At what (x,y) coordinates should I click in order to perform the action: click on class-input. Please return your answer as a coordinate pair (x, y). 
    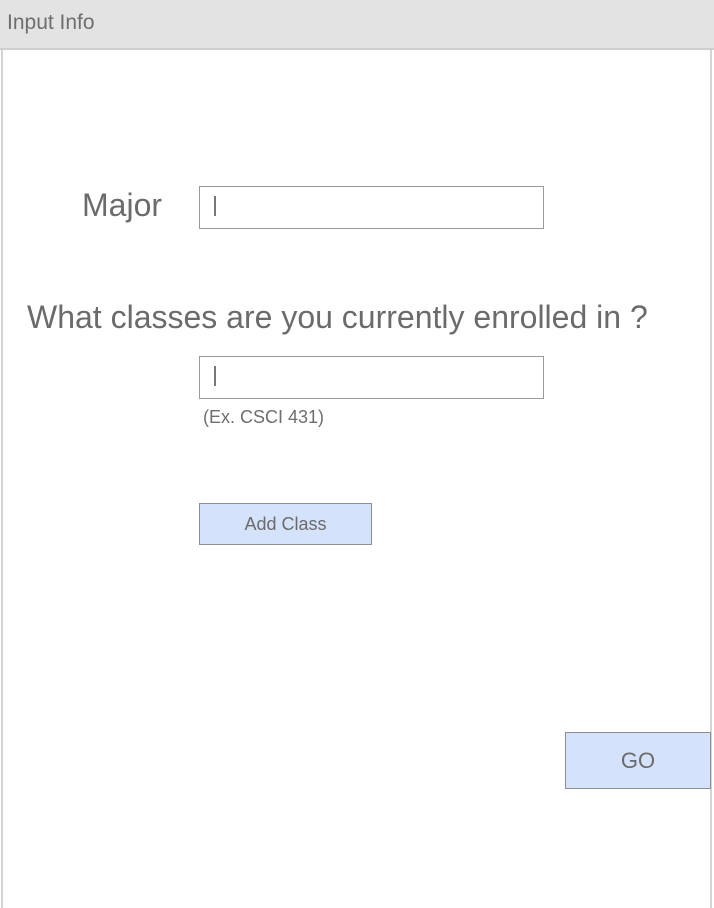
    Looking at the image, I should click on (371, 377).